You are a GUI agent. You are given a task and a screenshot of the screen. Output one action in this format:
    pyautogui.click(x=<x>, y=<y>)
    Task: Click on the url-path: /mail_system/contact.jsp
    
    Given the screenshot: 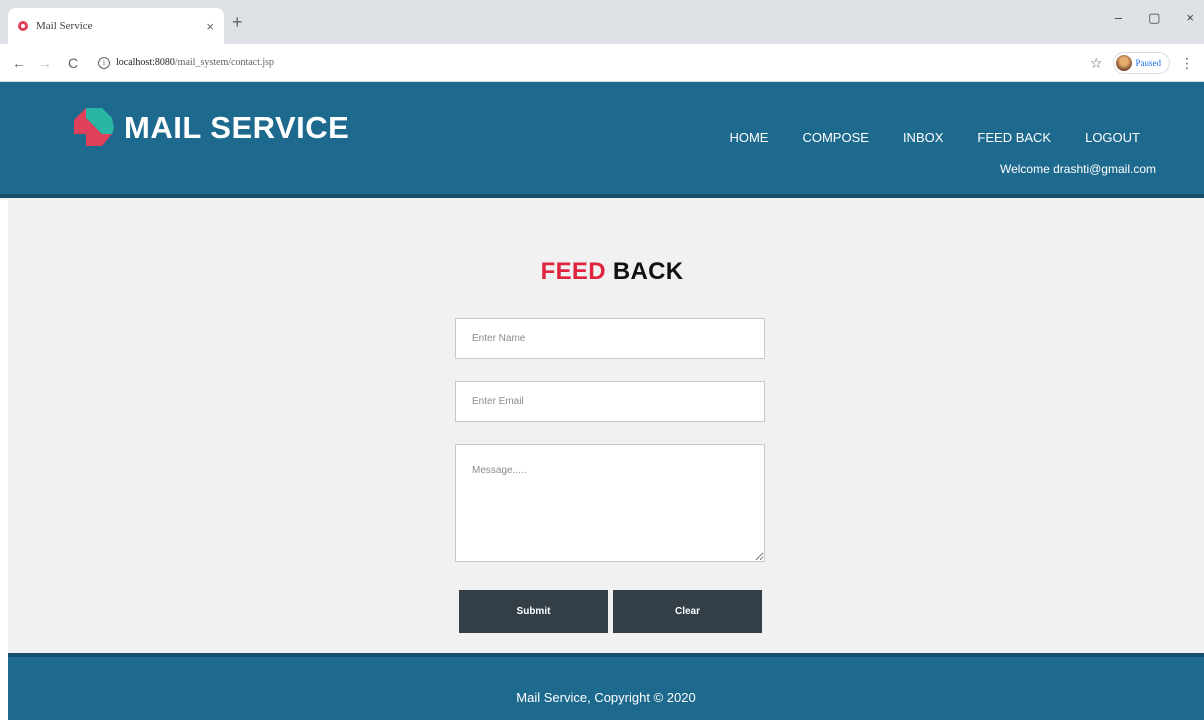 What is the action you would take?
    pyautogui.click(x=224, y=62)
    